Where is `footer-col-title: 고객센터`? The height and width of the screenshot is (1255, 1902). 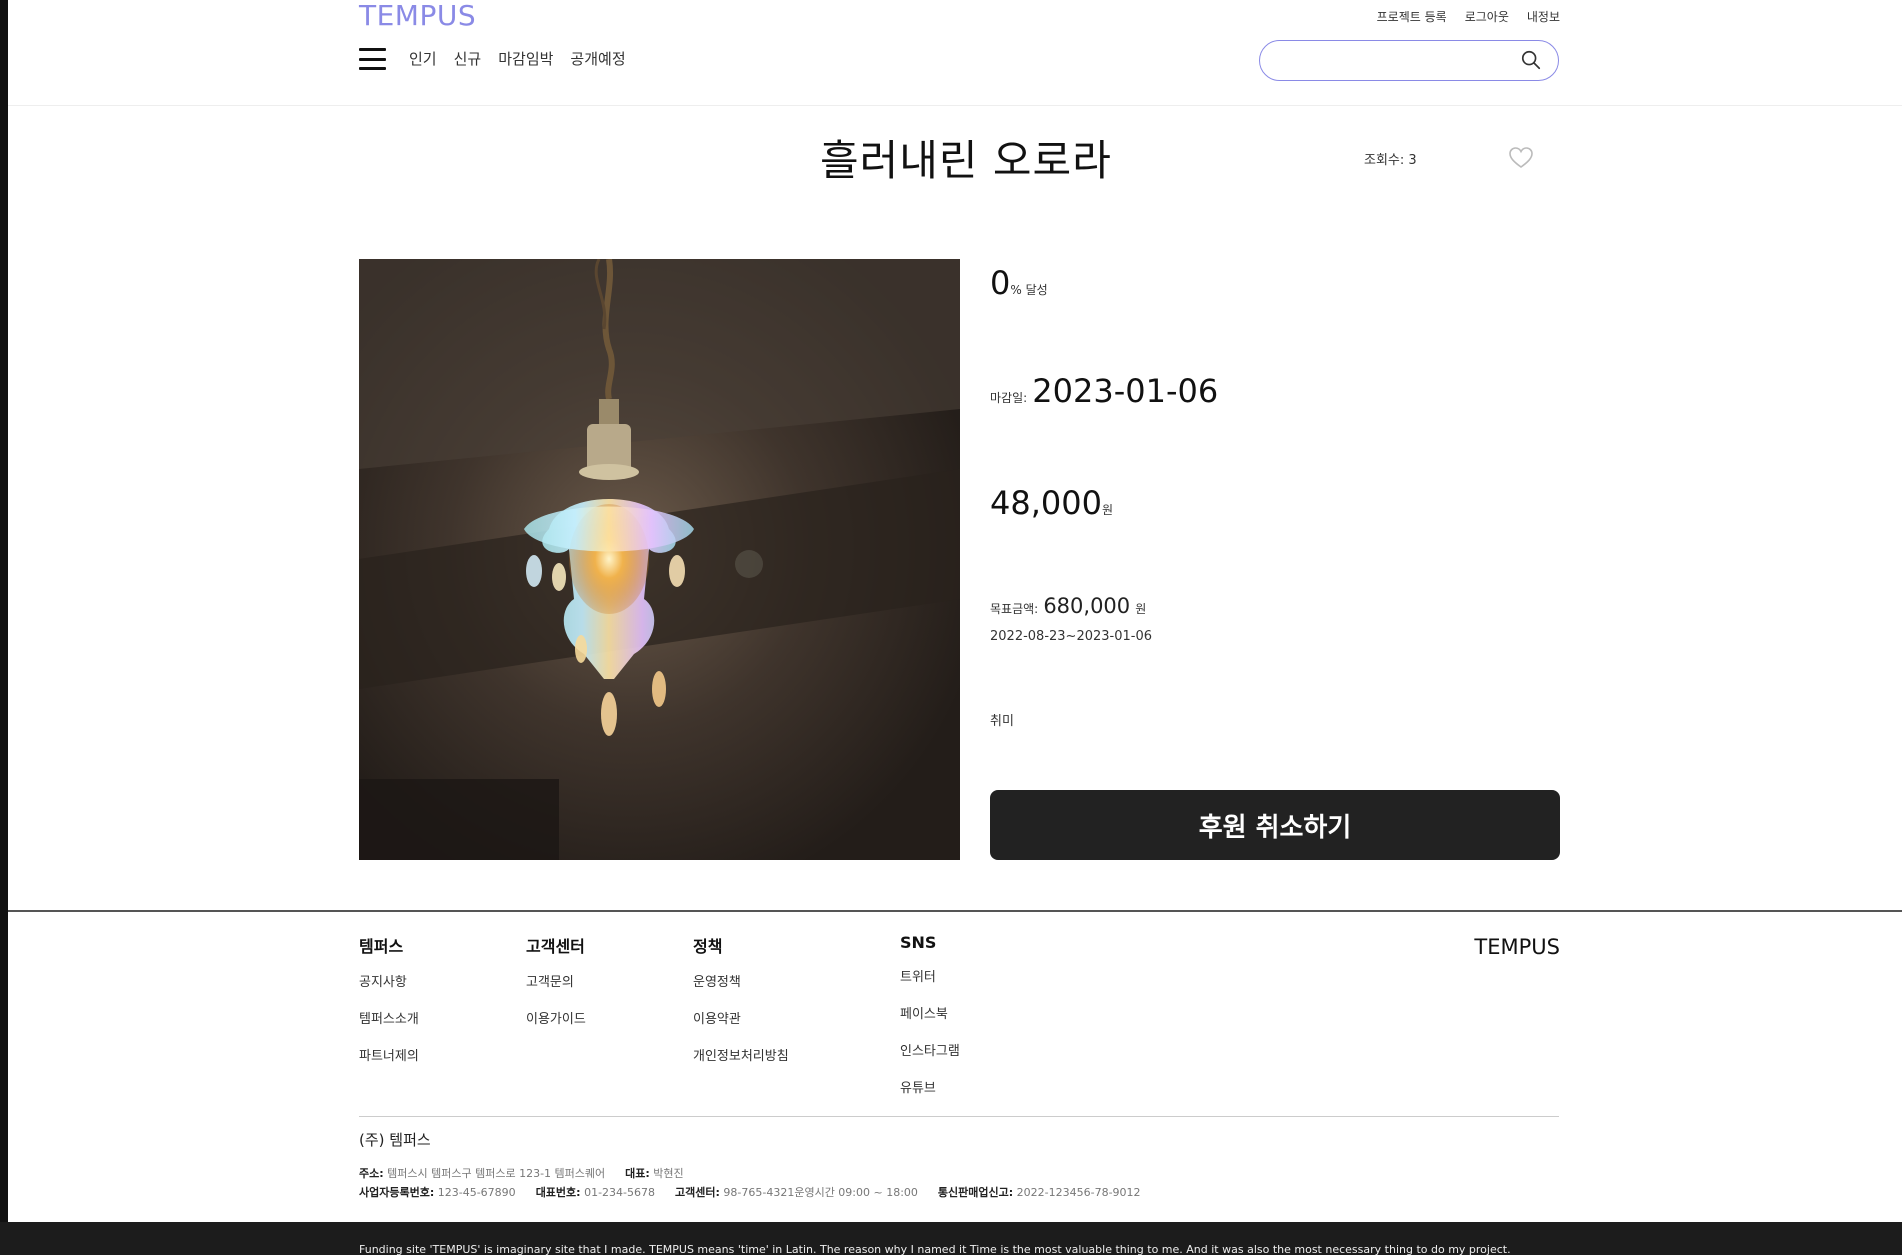 footer-col-title: 고객센터 is located at coordinates (555, 946).